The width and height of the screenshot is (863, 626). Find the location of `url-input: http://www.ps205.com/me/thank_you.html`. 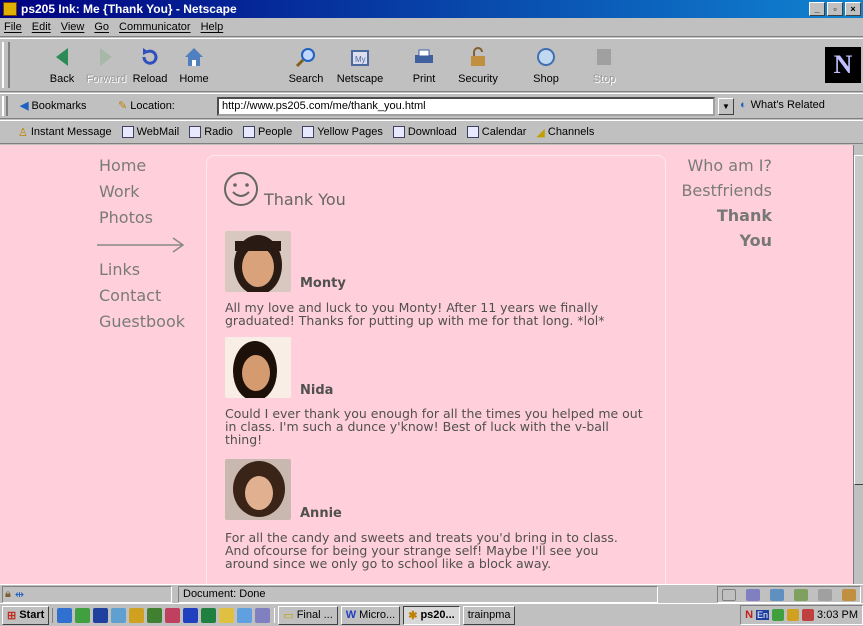

url-input: http://www.ps205.com/me/thank_you.html is located at coordinates (466, 106).